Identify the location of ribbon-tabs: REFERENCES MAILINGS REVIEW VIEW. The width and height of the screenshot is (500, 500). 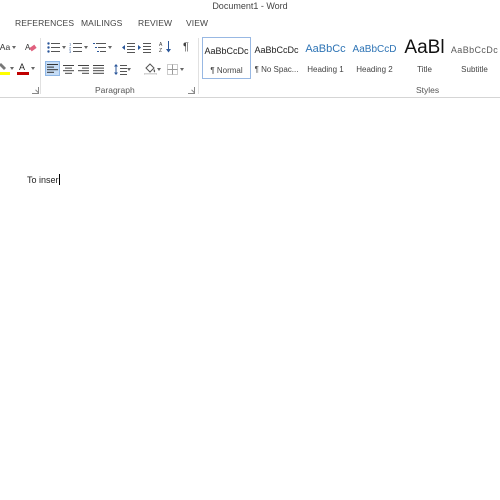
(250, 24).